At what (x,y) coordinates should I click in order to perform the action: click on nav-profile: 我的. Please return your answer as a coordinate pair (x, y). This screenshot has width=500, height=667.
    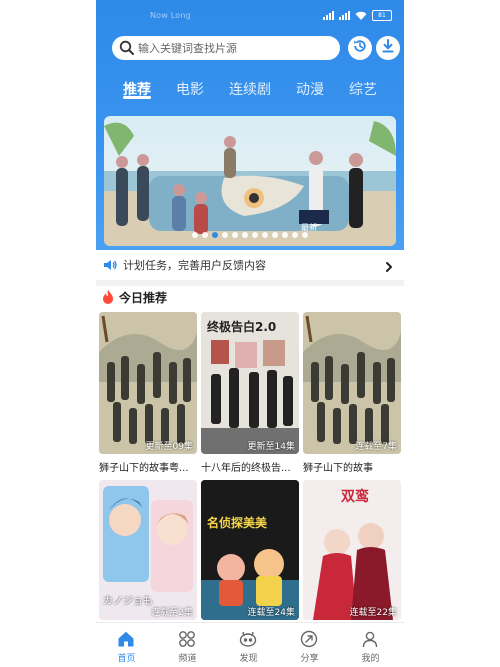
    Looking at the image, I should click on (370, 645).